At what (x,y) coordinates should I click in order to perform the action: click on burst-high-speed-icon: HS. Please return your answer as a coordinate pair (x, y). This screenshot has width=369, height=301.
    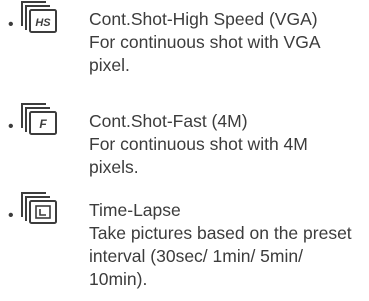
    Looking at the image, I should click on (39, 17).